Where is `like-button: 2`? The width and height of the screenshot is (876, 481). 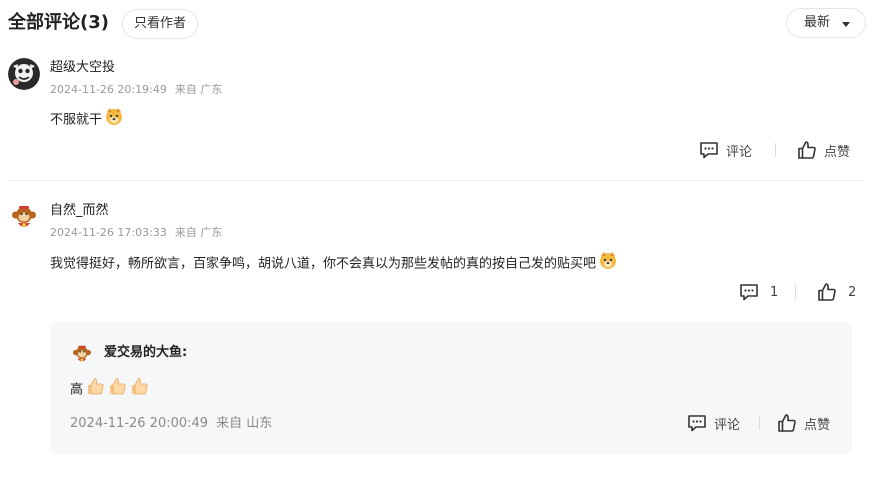 like-button: 2 is located at coordinates (836, 292).